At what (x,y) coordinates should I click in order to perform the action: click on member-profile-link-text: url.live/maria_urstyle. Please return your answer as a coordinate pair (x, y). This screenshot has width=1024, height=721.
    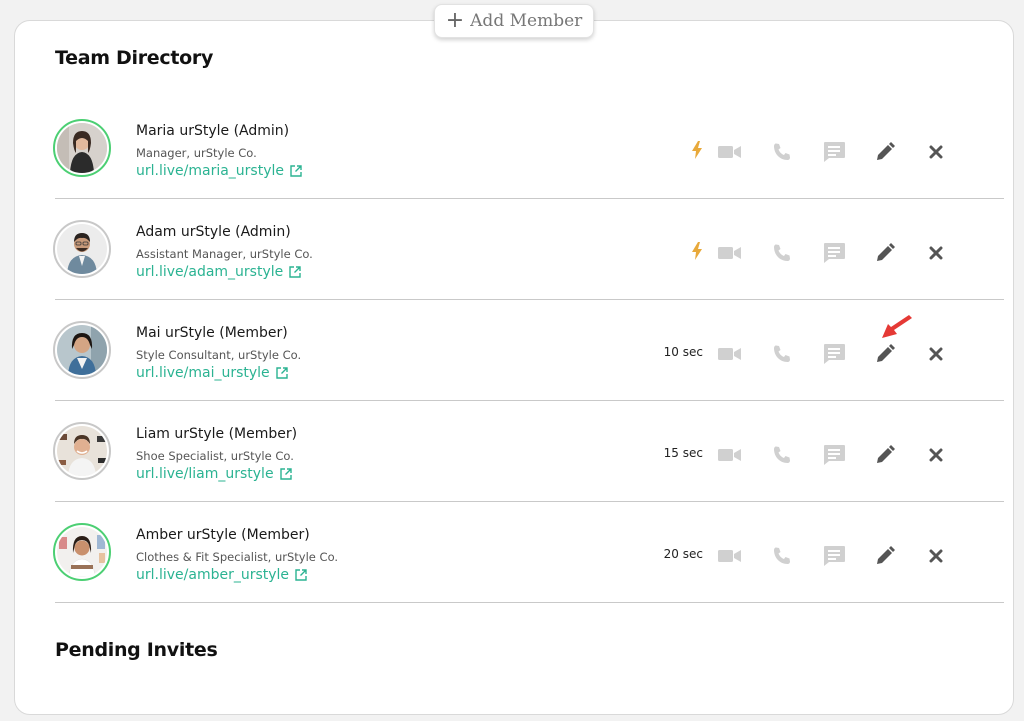
    Looking at the image, I should click on (210, 171).